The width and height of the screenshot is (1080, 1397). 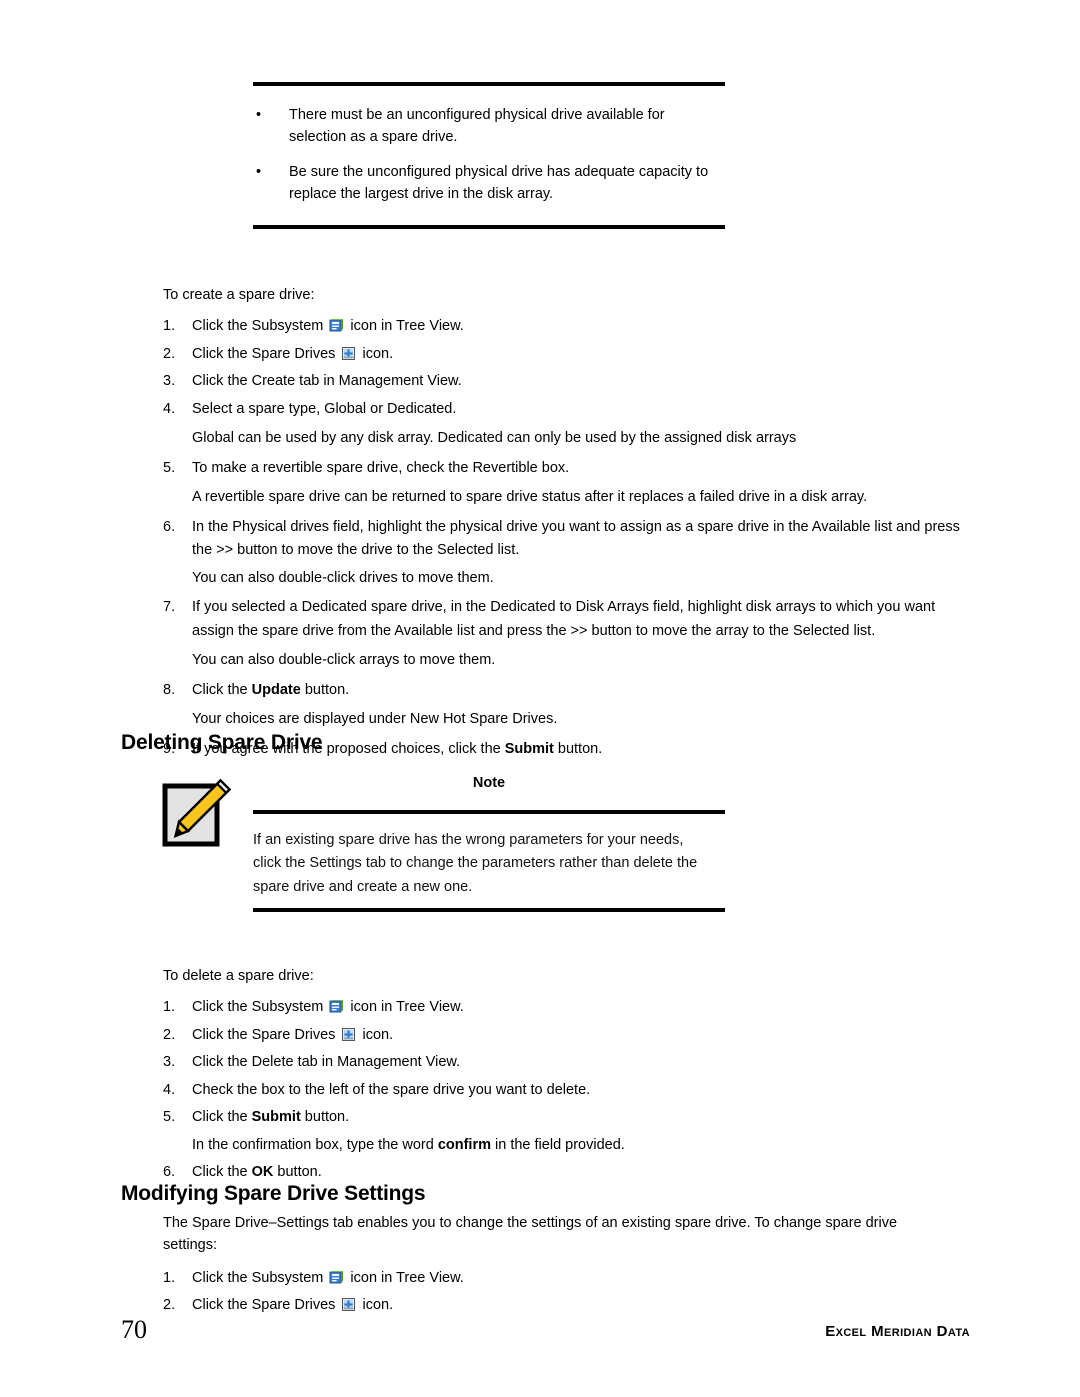 What do you see at coordinates (315, 1144) in the screenshot?
I see `explanation-pre: In the confirmation box, type the word` at bounding box center [315, 1144].